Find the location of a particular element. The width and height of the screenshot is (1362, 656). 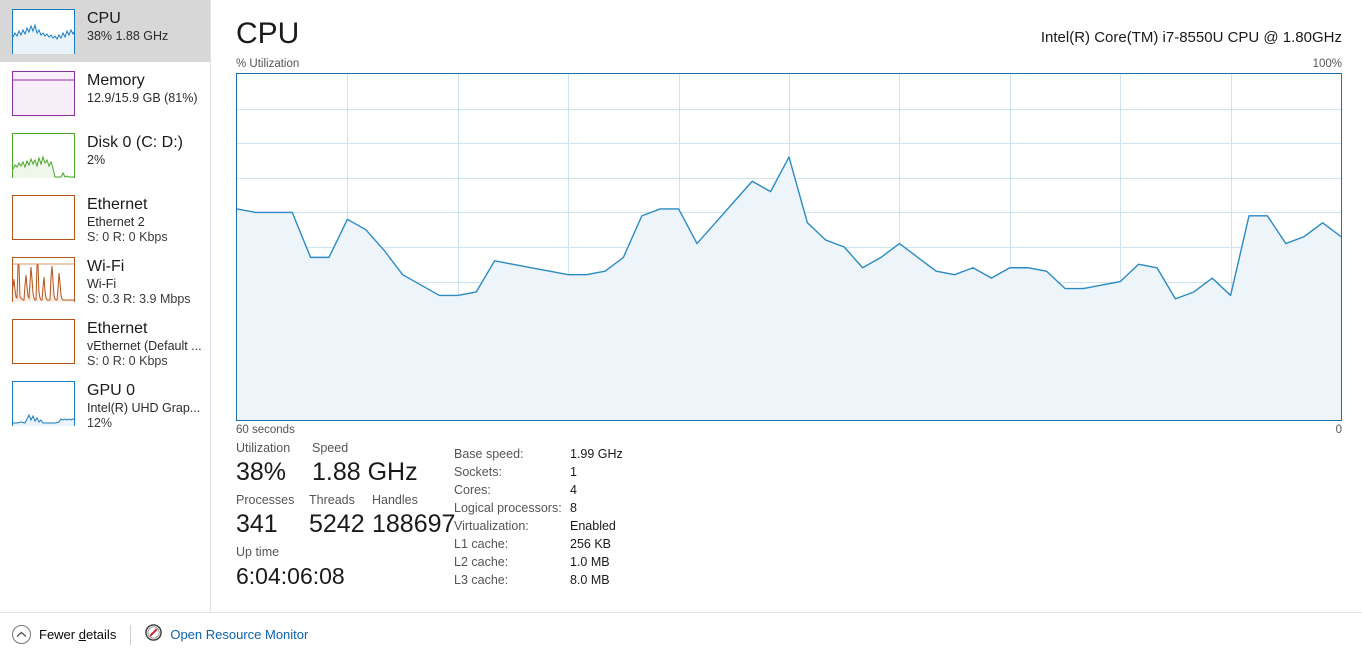

sidebar-item-label: Wi-Fi is located at coordinates (106, 266).